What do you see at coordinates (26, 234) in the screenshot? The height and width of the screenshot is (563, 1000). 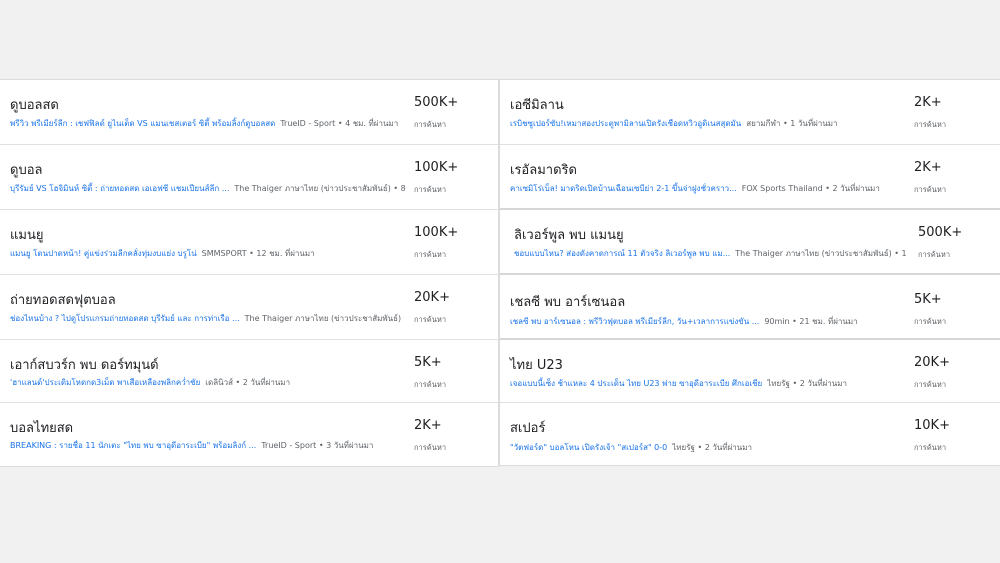 I see `trend-title: แมนยู` at bounding box center [26, 234].